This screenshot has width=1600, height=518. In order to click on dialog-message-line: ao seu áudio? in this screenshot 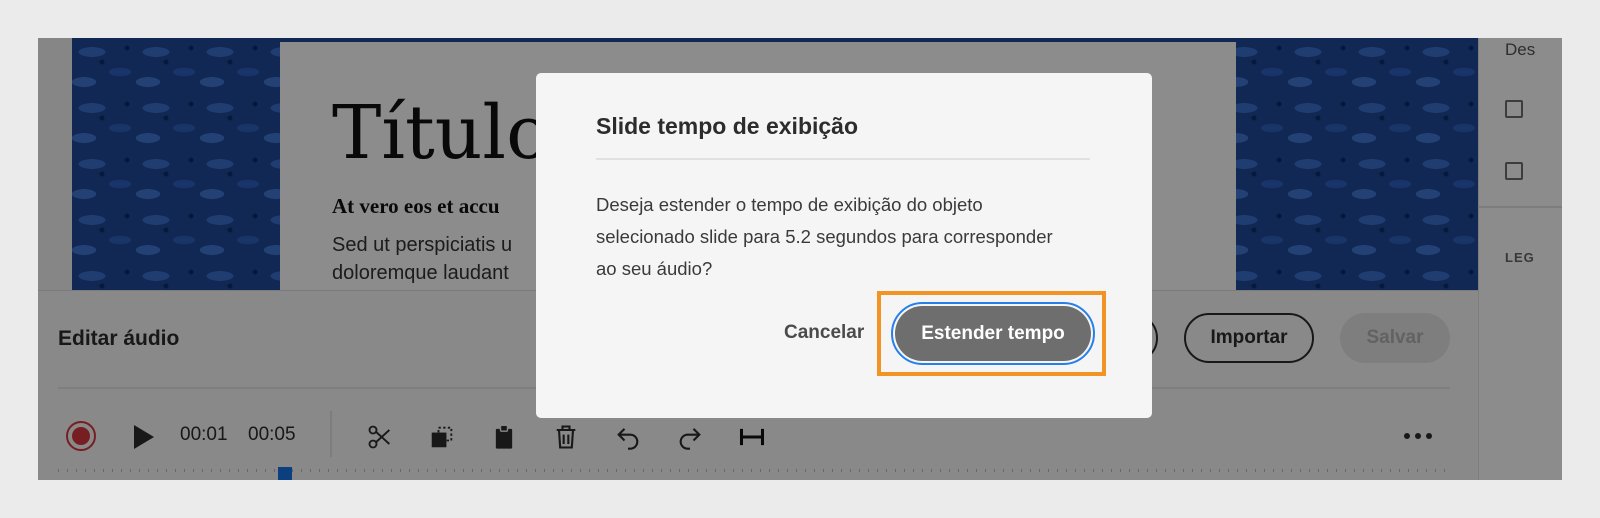, I will do `click(654, 268)`.